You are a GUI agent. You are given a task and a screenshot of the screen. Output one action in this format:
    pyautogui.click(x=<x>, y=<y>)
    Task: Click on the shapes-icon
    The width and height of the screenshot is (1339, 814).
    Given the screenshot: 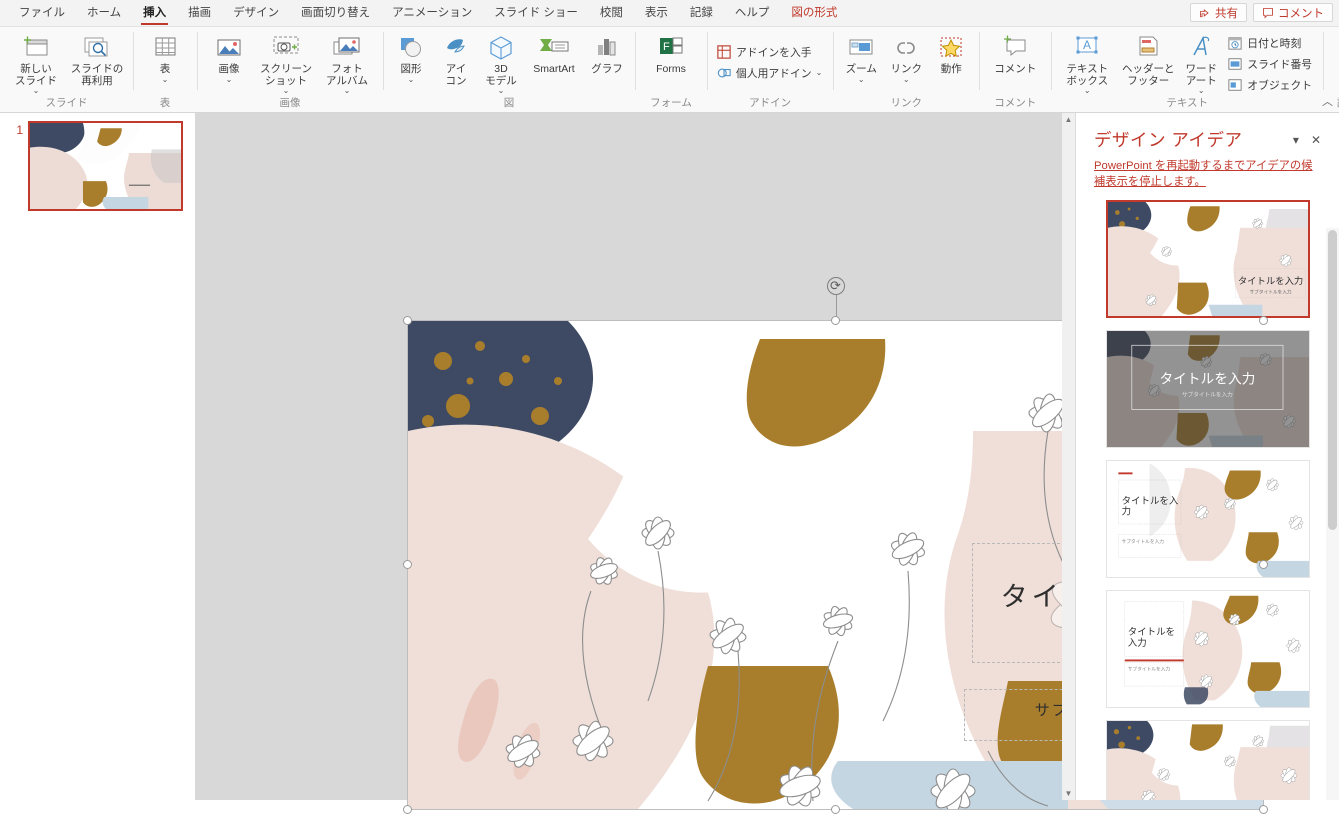 What is the action you would take?
    pyautogui.click(x=411, y=48)
    